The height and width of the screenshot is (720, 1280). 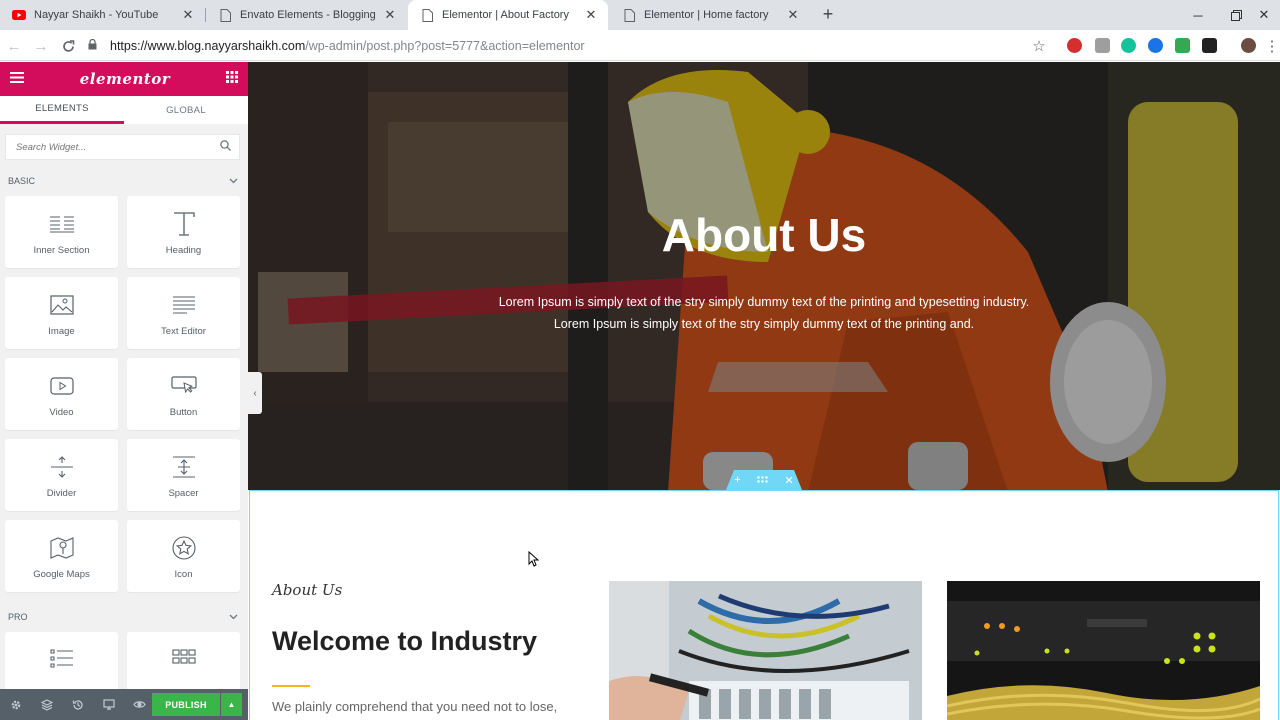 What do you see at coordinates (102, 15) in the screenshot?
I see `browser-tab-youtube: Nayyar Shaikh - YouTube ✕` at bounding box center [102, 15].